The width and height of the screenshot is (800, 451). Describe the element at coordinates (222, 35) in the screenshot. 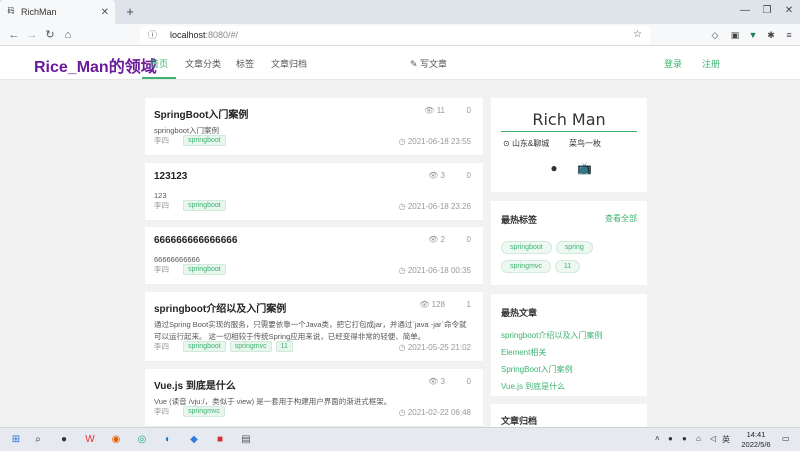

I see `url-rest: :8080/#/` at that location.